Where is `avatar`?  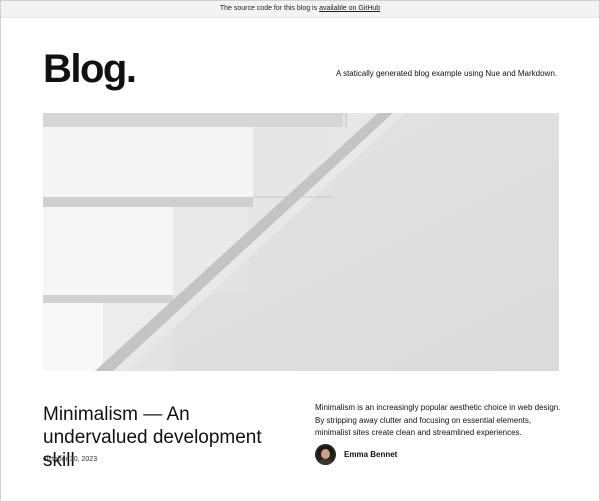
avatar is located at coordinates (325, 454).